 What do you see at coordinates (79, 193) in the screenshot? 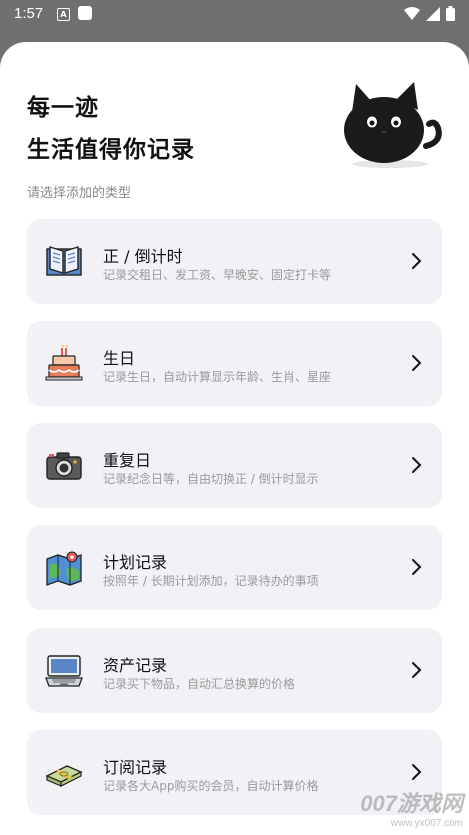
I see `type-select-hint: 请选择添加的类型` at bounding box center [79, 193].